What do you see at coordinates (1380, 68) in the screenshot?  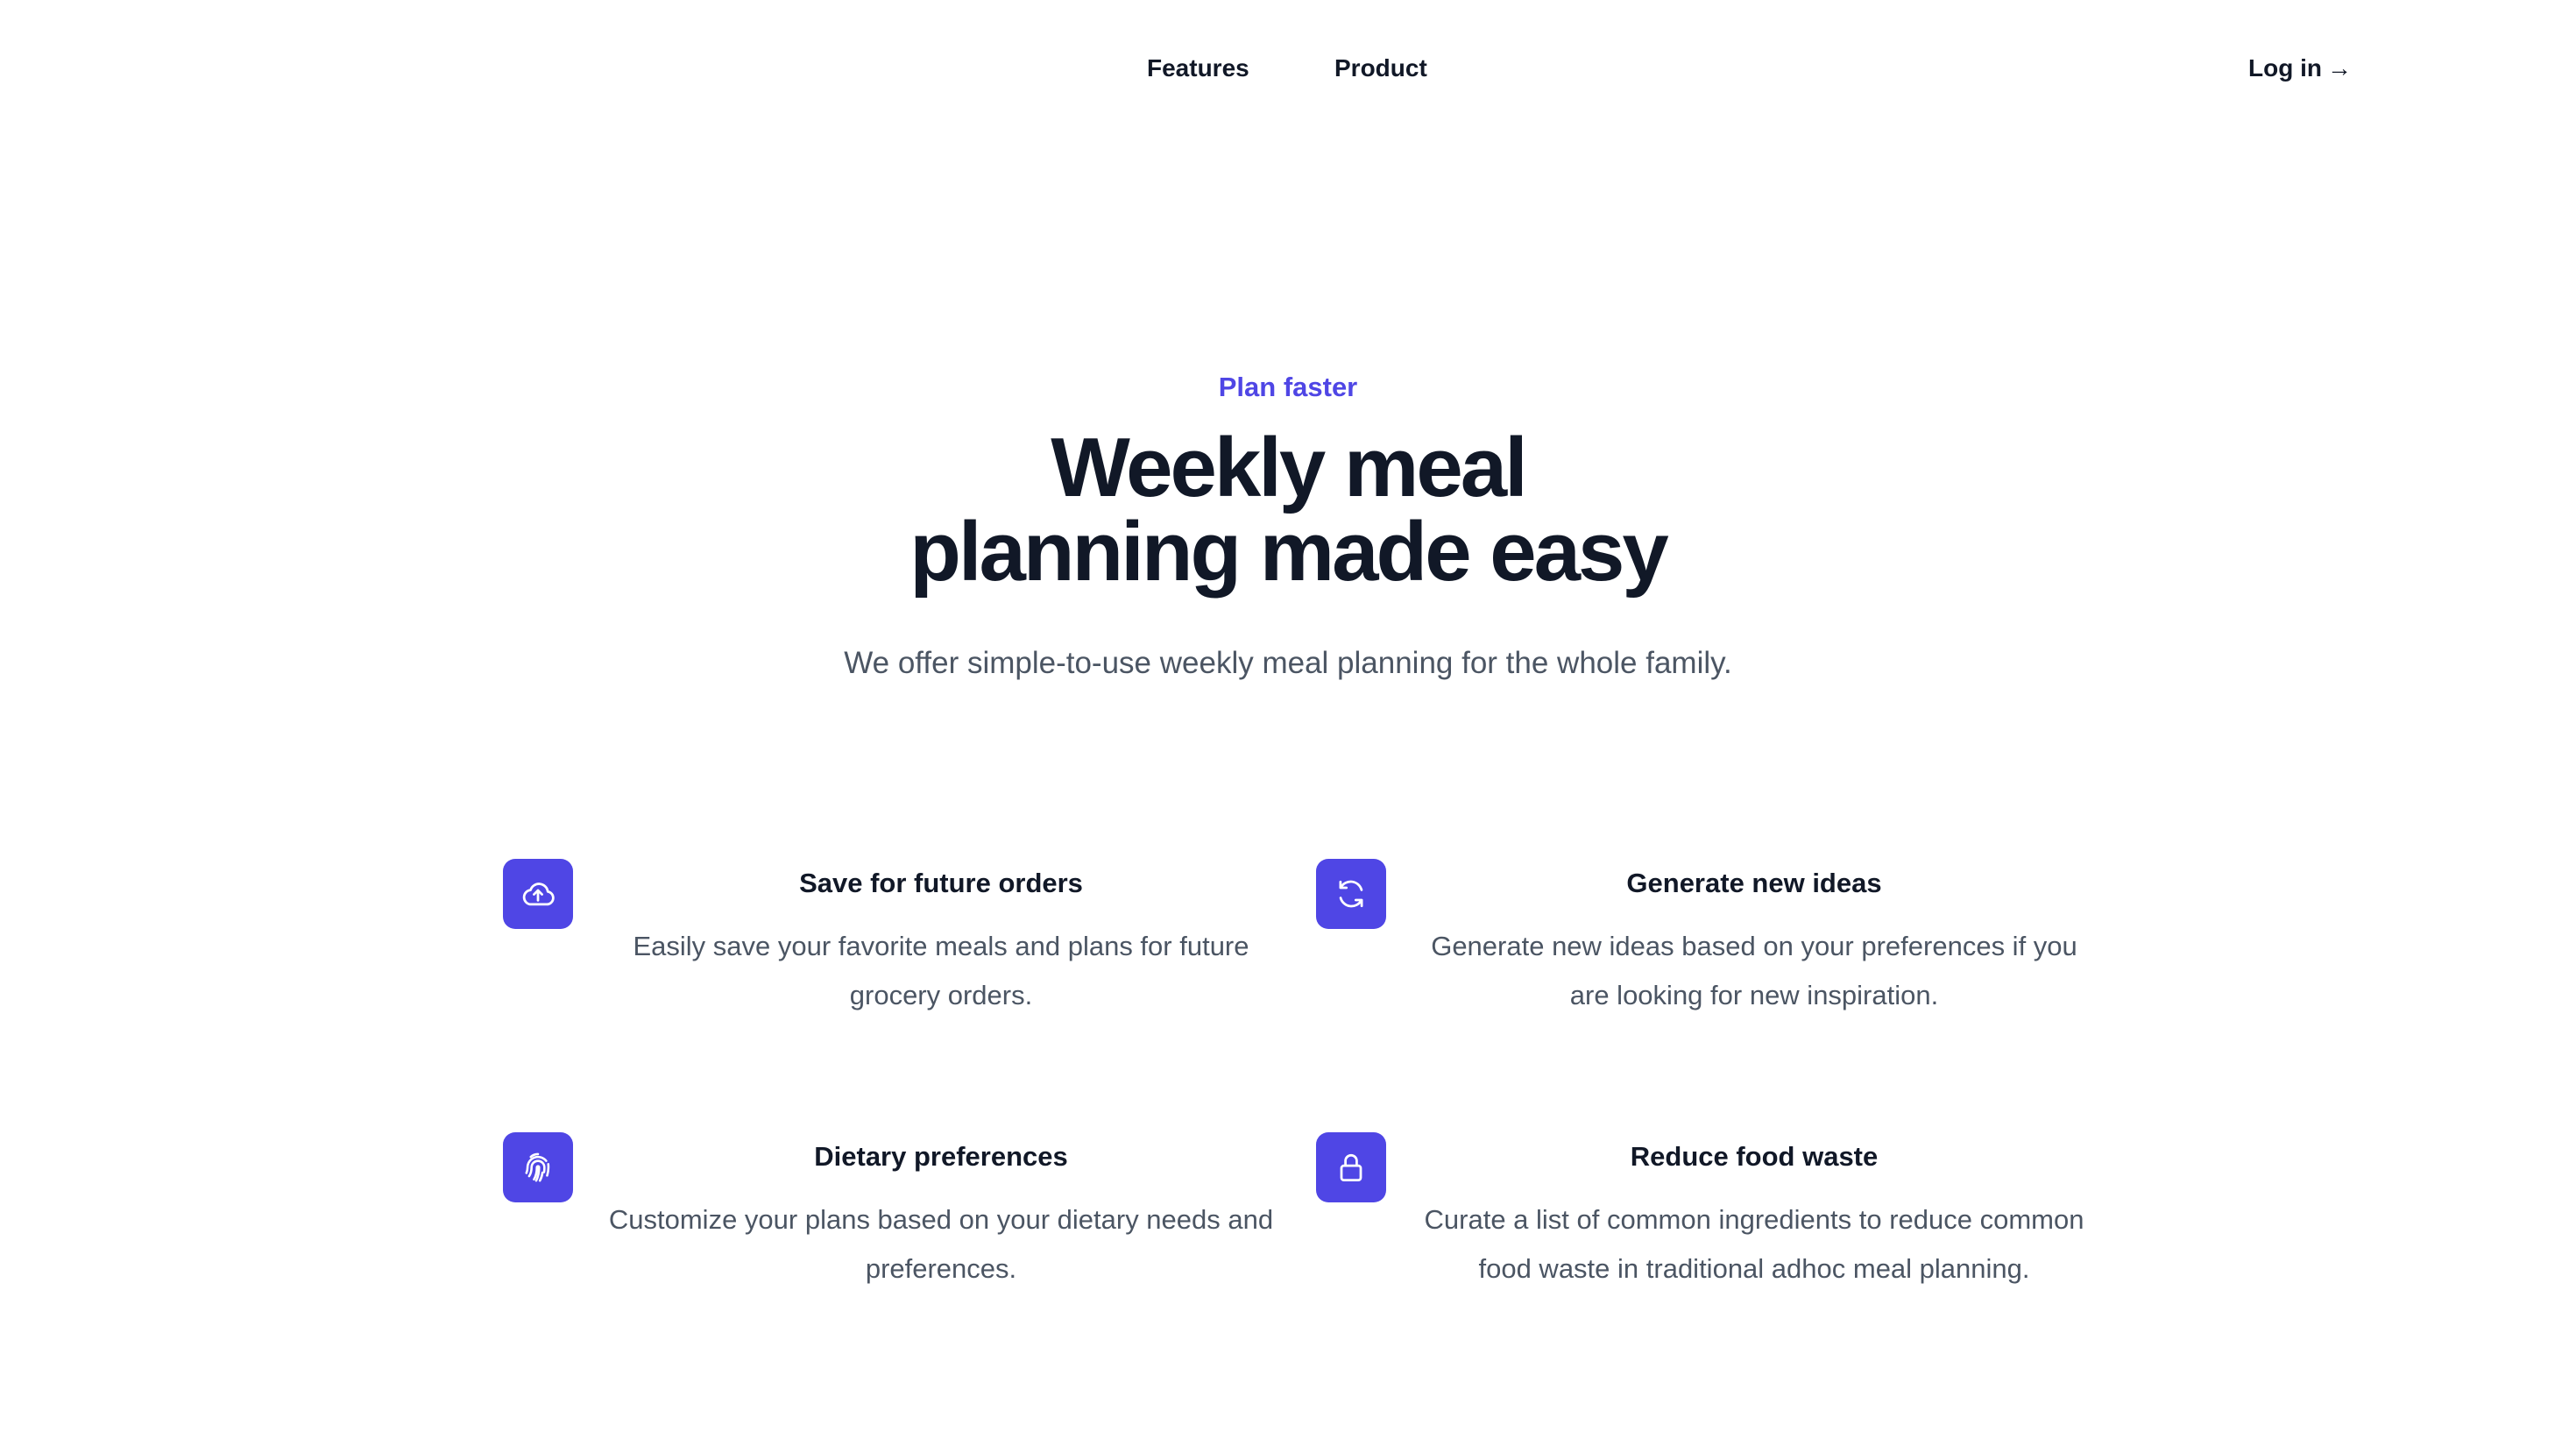 I see `nav-link-product: Product` at bounding box center [1380, 68].